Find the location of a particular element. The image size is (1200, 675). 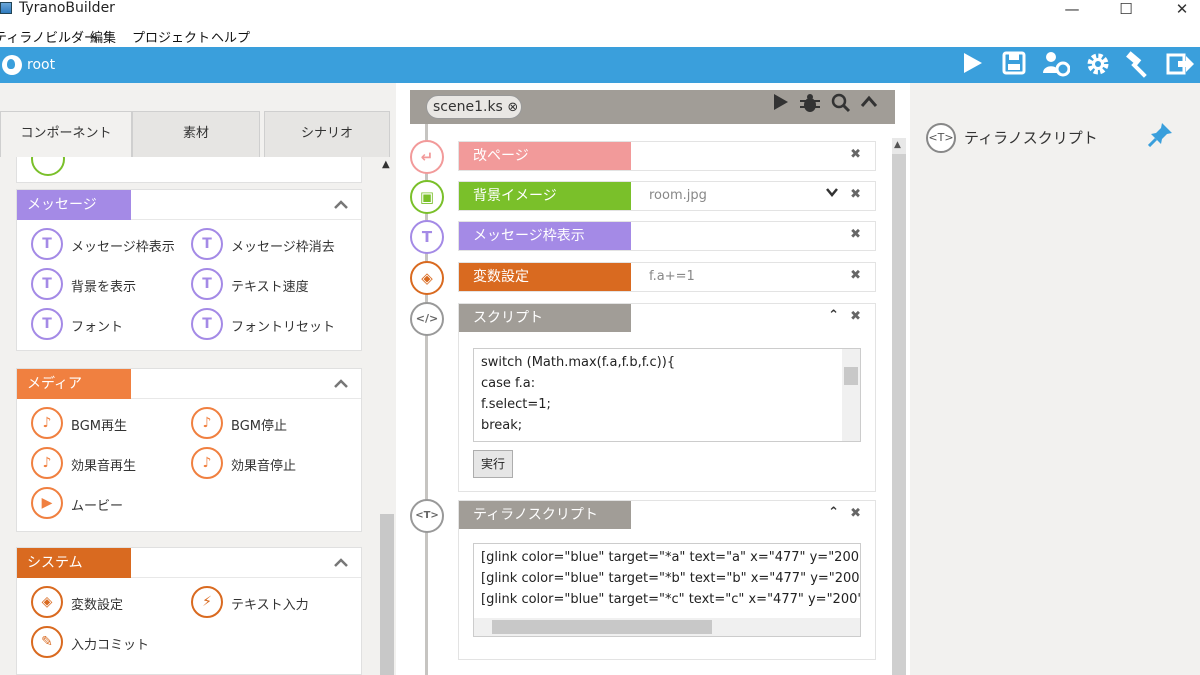

tyrano-h-scrollbar is located at coordinates (667, 627).